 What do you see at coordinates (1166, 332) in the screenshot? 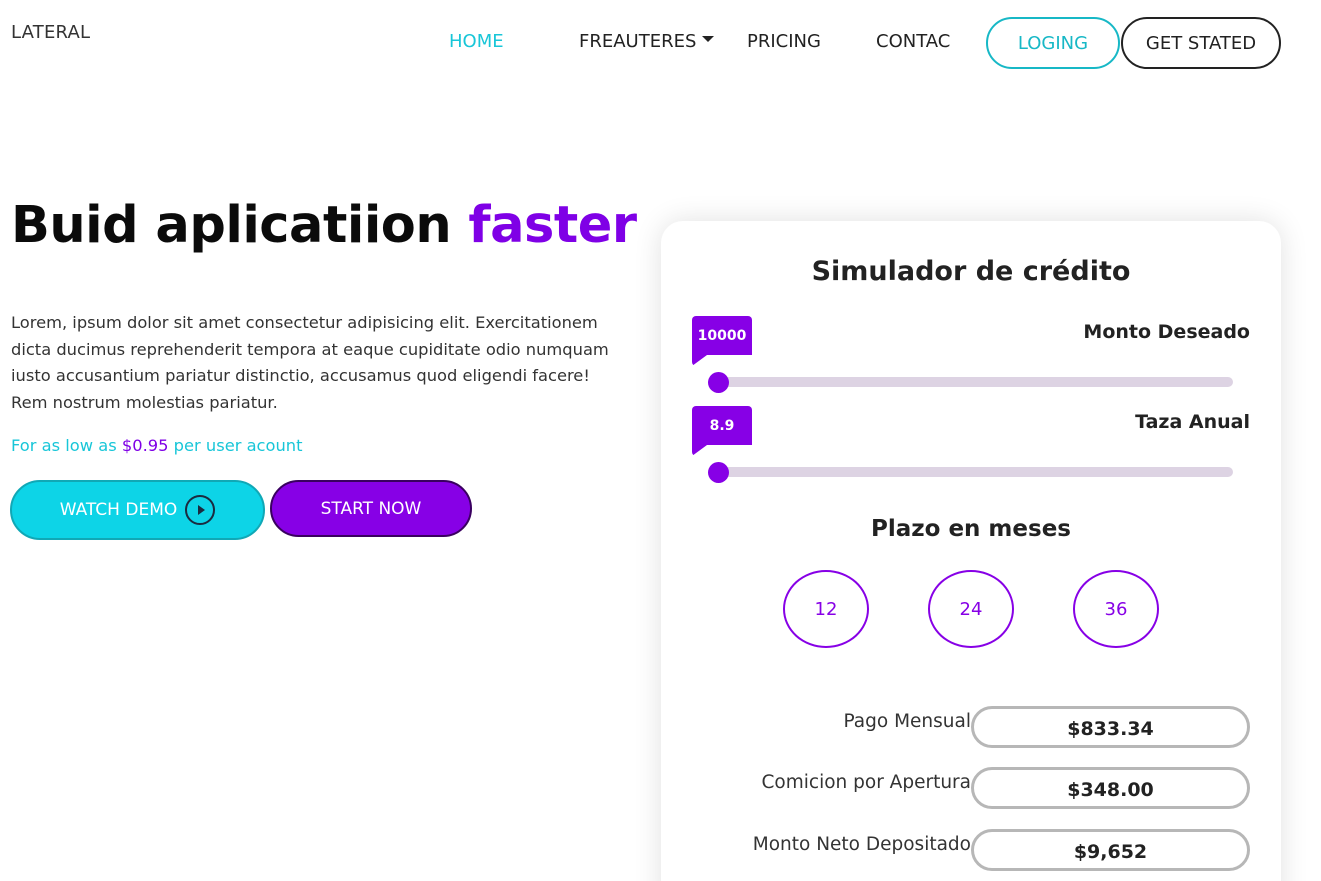
I see `amount-slider-label: Monto Deseado` at bounding box center [1166, 332].